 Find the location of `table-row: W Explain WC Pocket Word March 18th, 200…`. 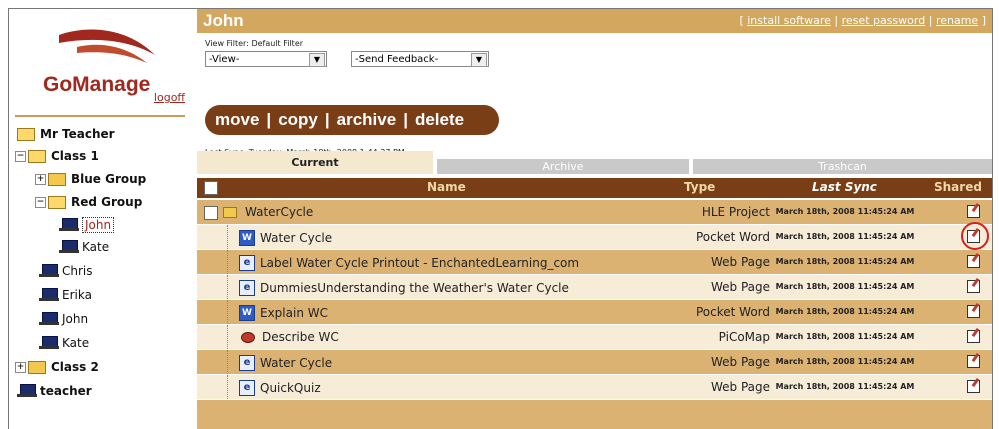

table-row: W Explain WC Pocket Word March 18th, 200… is located at coordinates (594, 312).